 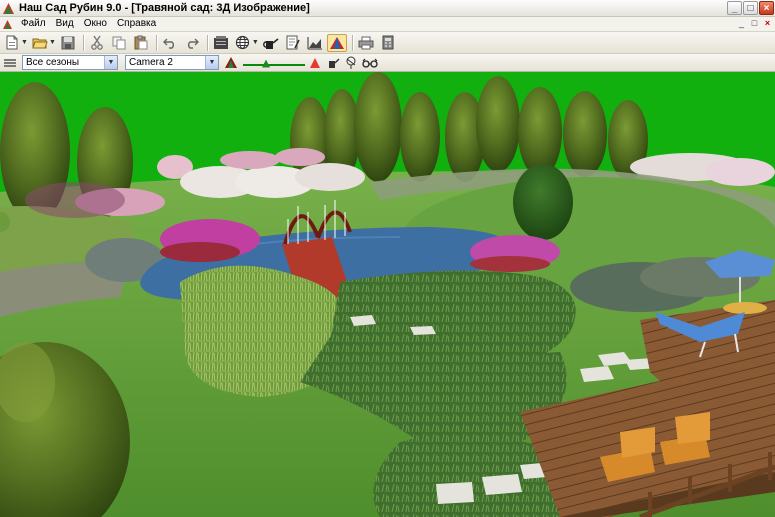 What do you see at coordinates (53, 62) in the screenshot?
I see `season-select-value: Все сезоны` at bounding box center [53, 62].